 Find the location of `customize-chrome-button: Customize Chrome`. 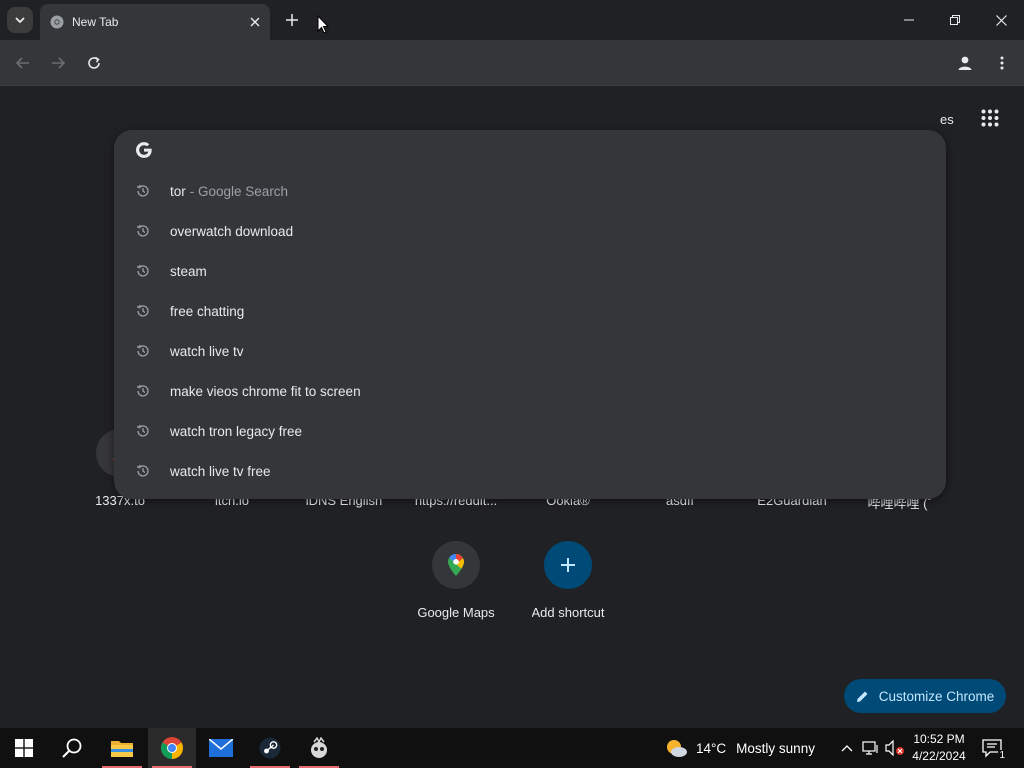

customize-chrome-button: Customize Chrome is located at coordinates (925, 696).